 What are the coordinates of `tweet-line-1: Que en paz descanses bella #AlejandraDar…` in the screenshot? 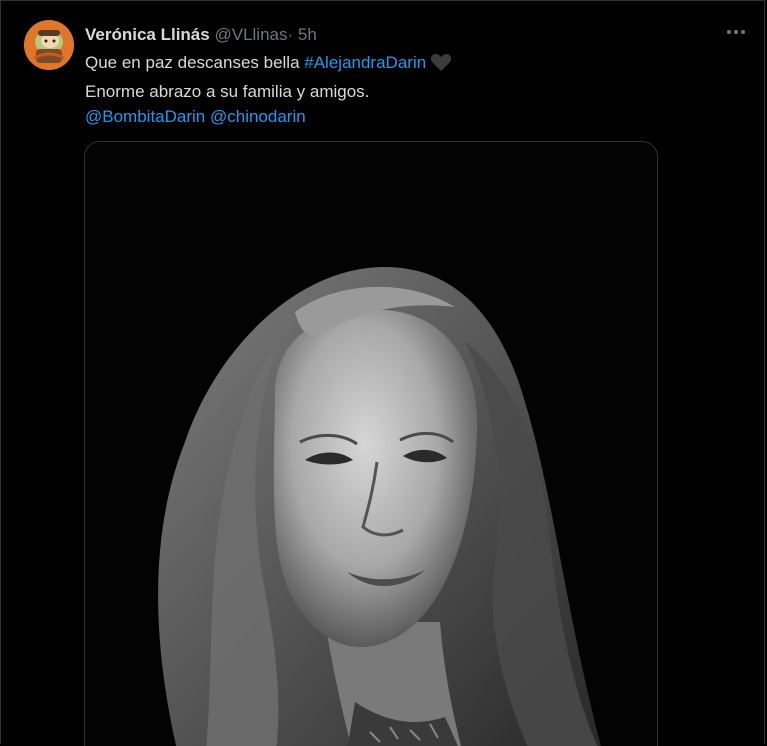 It's located at (268, 64).